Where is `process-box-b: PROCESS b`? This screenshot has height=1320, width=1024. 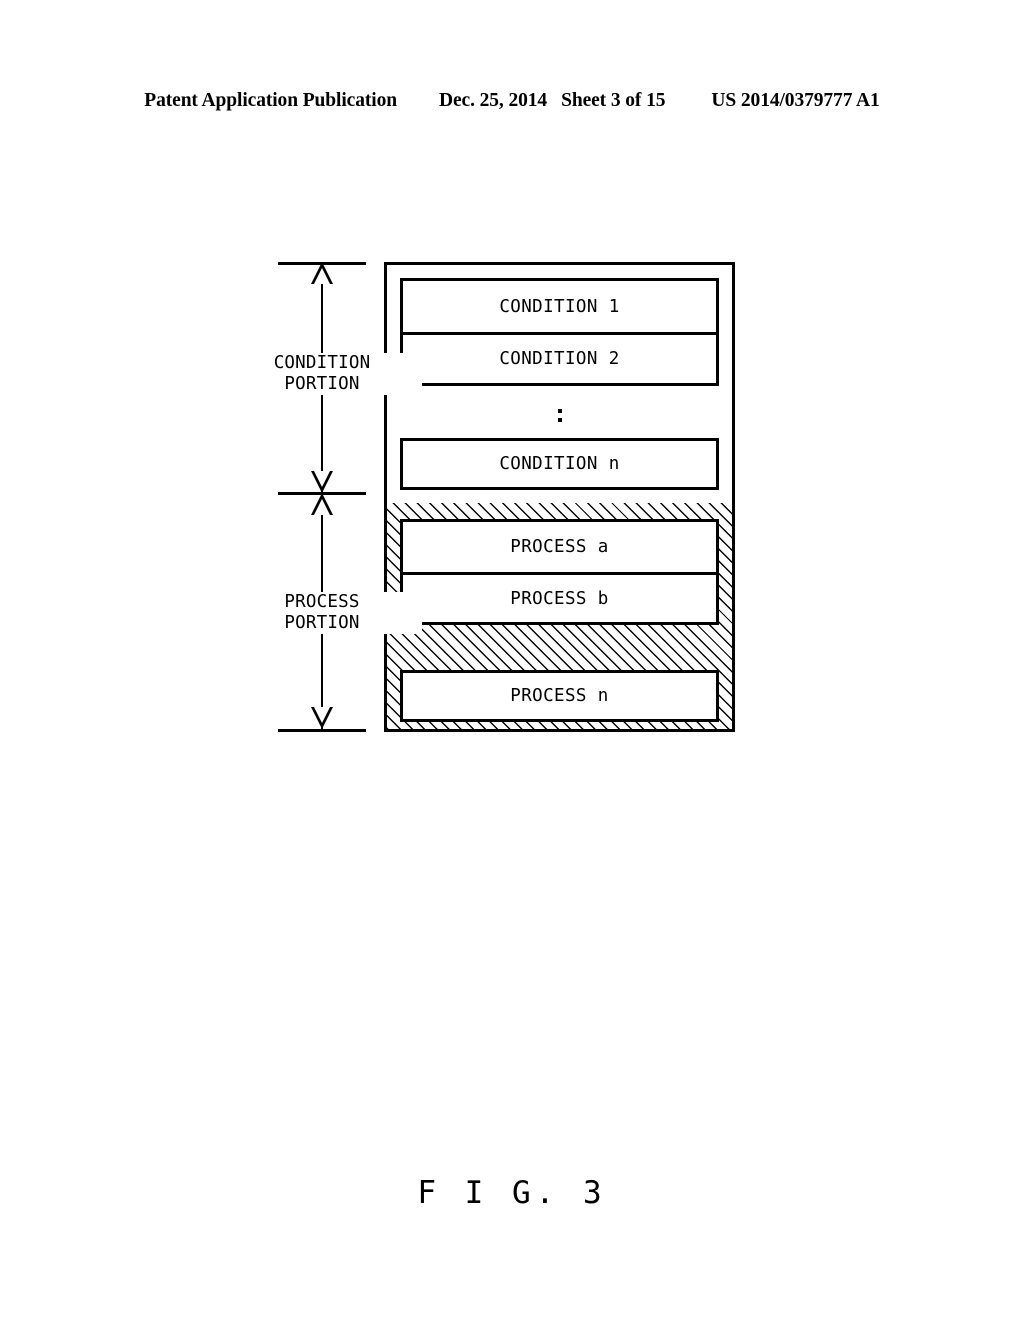 process-box-b: PROCESS b is located at coordinates (559, 597).